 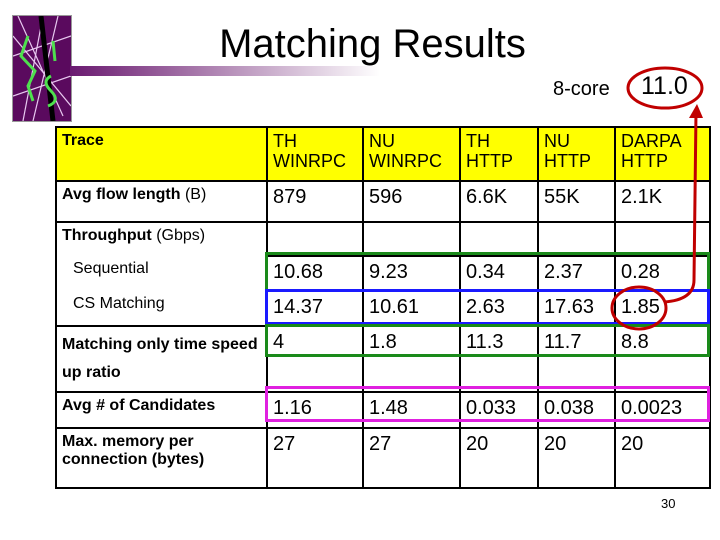 What do you see at coordinates (668, 503) in the screenshot?
I see `page-number: 30` at bounding box center [668, 503].